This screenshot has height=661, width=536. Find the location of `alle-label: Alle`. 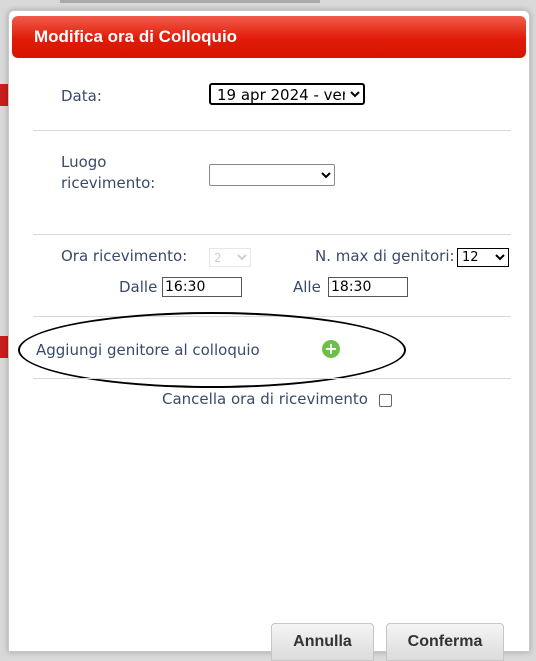

alle-label: Alle is located at coordinates (307, 287).